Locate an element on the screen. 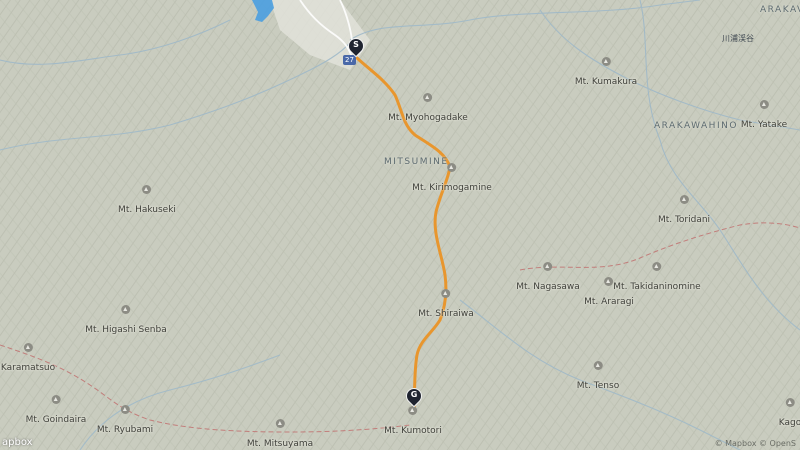 Image resolution: width=800 pixels, height=450 pixels. peak-hakuseki: Mt. Hakuseki is located at coordinates (147, 200).